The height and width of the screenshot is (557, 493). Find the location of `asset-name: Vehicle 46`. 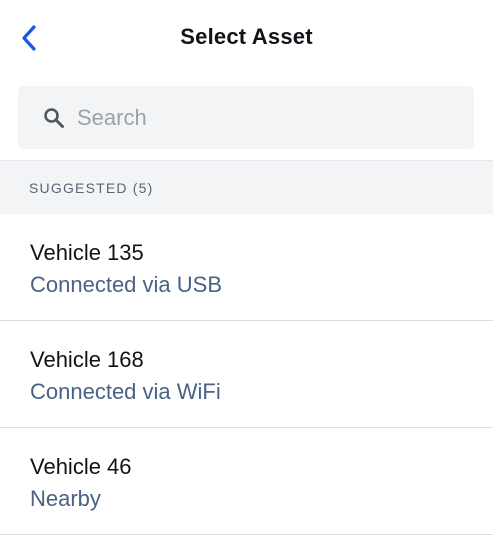

asset-name: Vehicle 46 is located at coordinates (81, 466).